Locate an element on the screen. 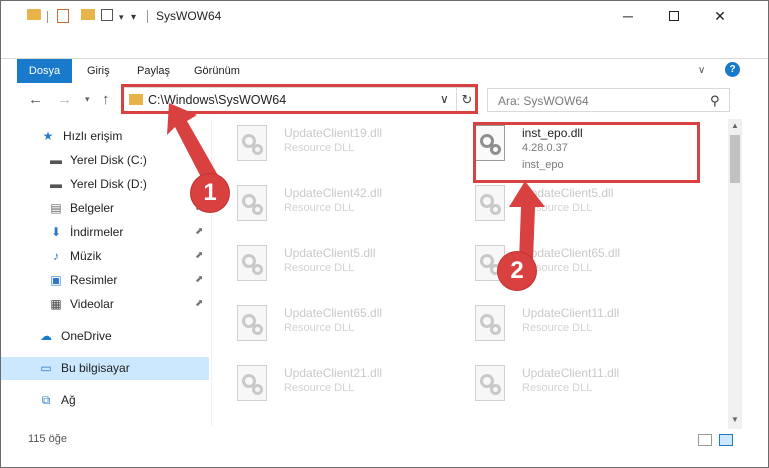 The image size is (769, 468). title-separator is located at coordinates (147, 16).